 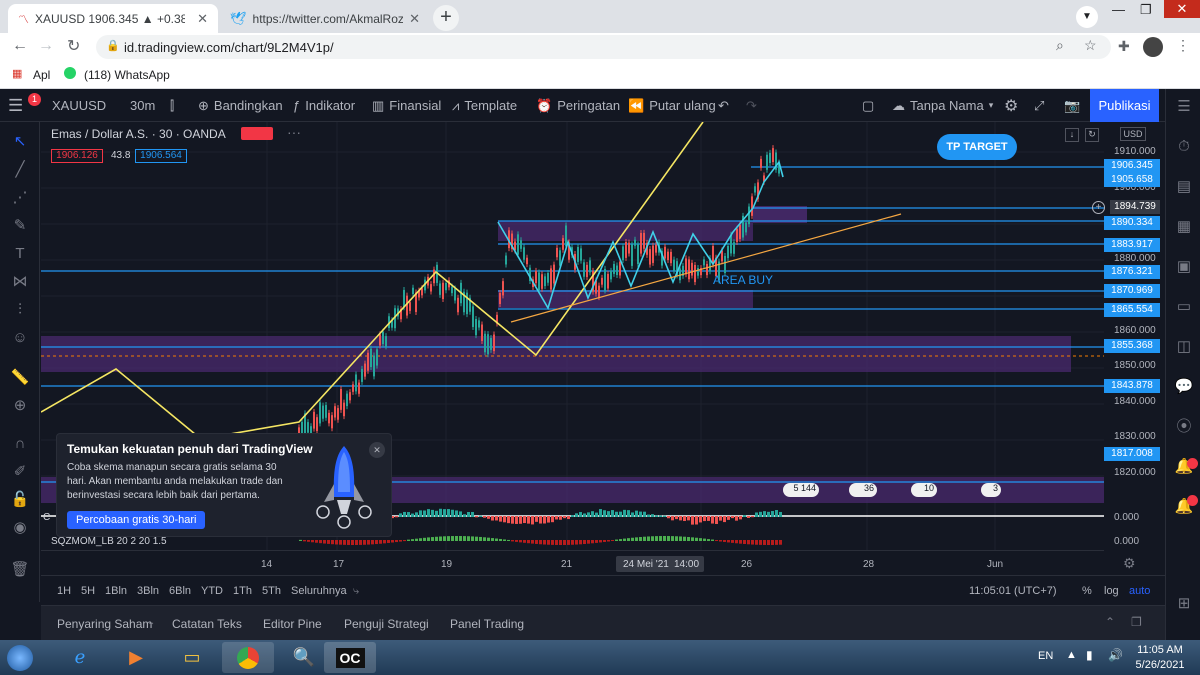 What do you see at coordinates (578, 105) in the screenshot?
I see `alerts-button: ⏰ Peringatan` at bounding box center [578, 105].